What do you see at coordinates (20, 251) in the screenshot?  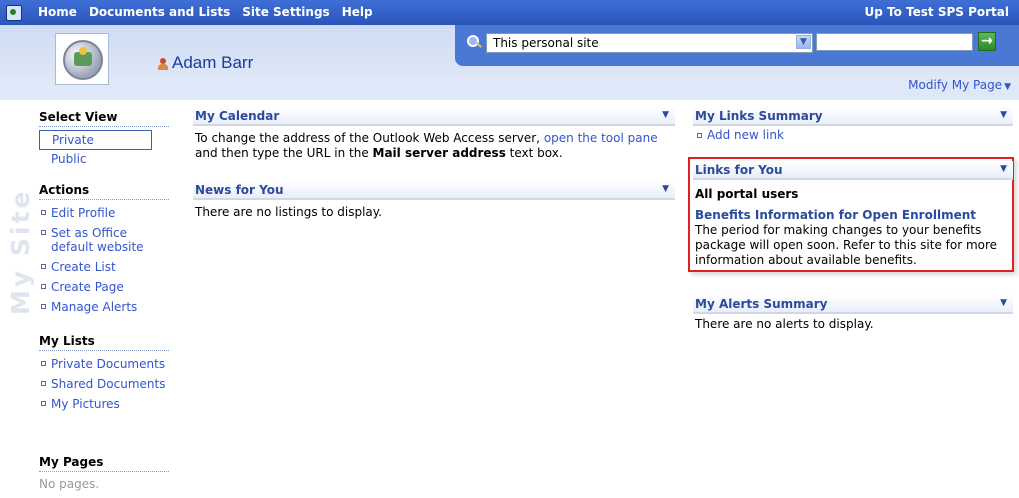 I see `my-site-watermark: My Site` at bounding box center [20, 251].